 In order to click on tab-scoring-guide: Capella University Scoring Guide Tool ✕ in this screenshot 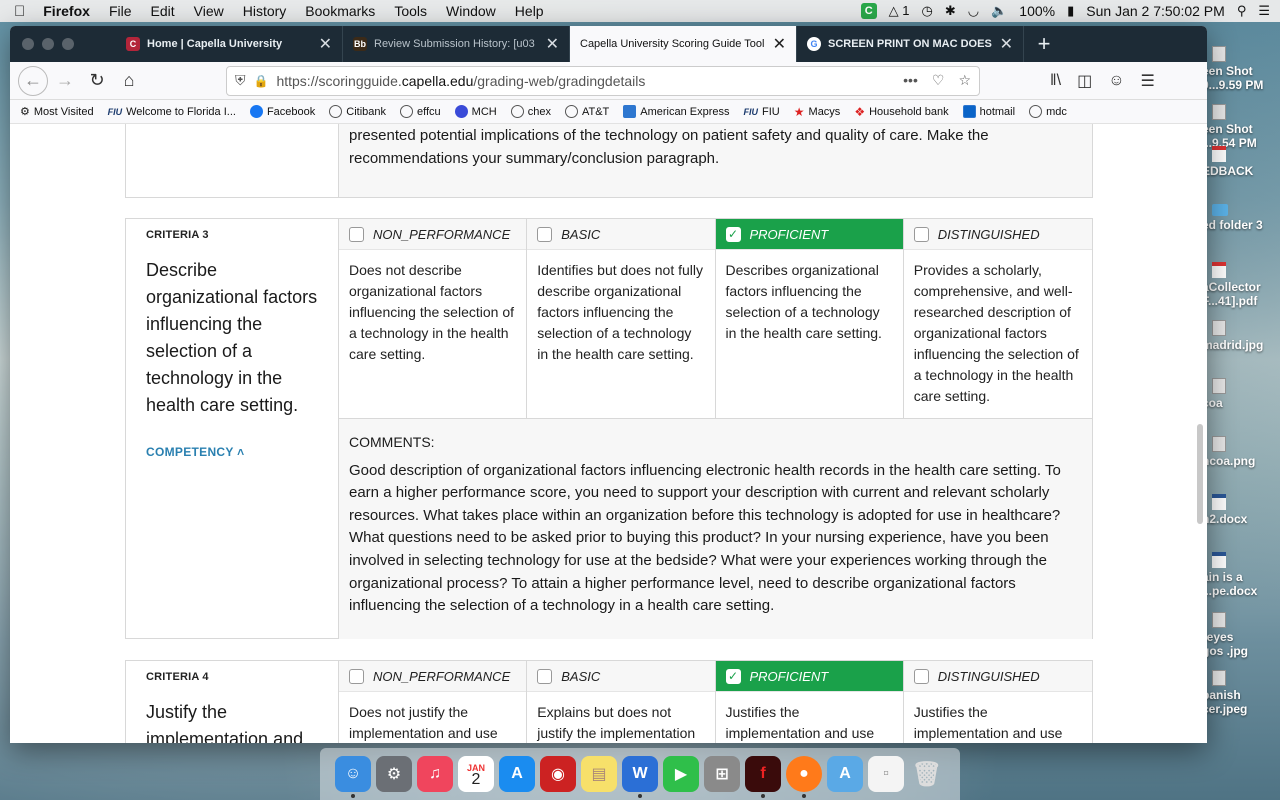, I will do `click(683, 44)`.